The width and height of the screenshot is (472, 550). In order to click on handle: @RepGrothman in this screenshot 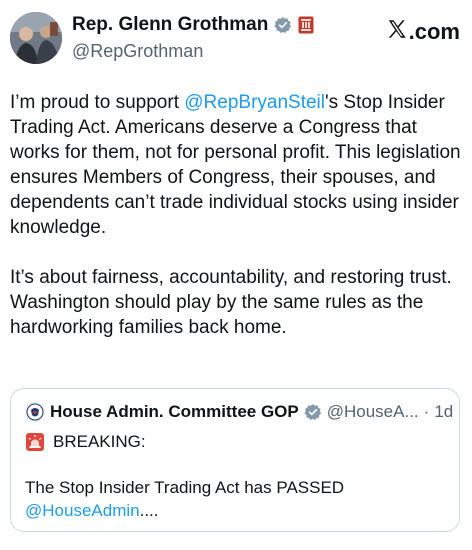, I will do `click(137, 51)`.